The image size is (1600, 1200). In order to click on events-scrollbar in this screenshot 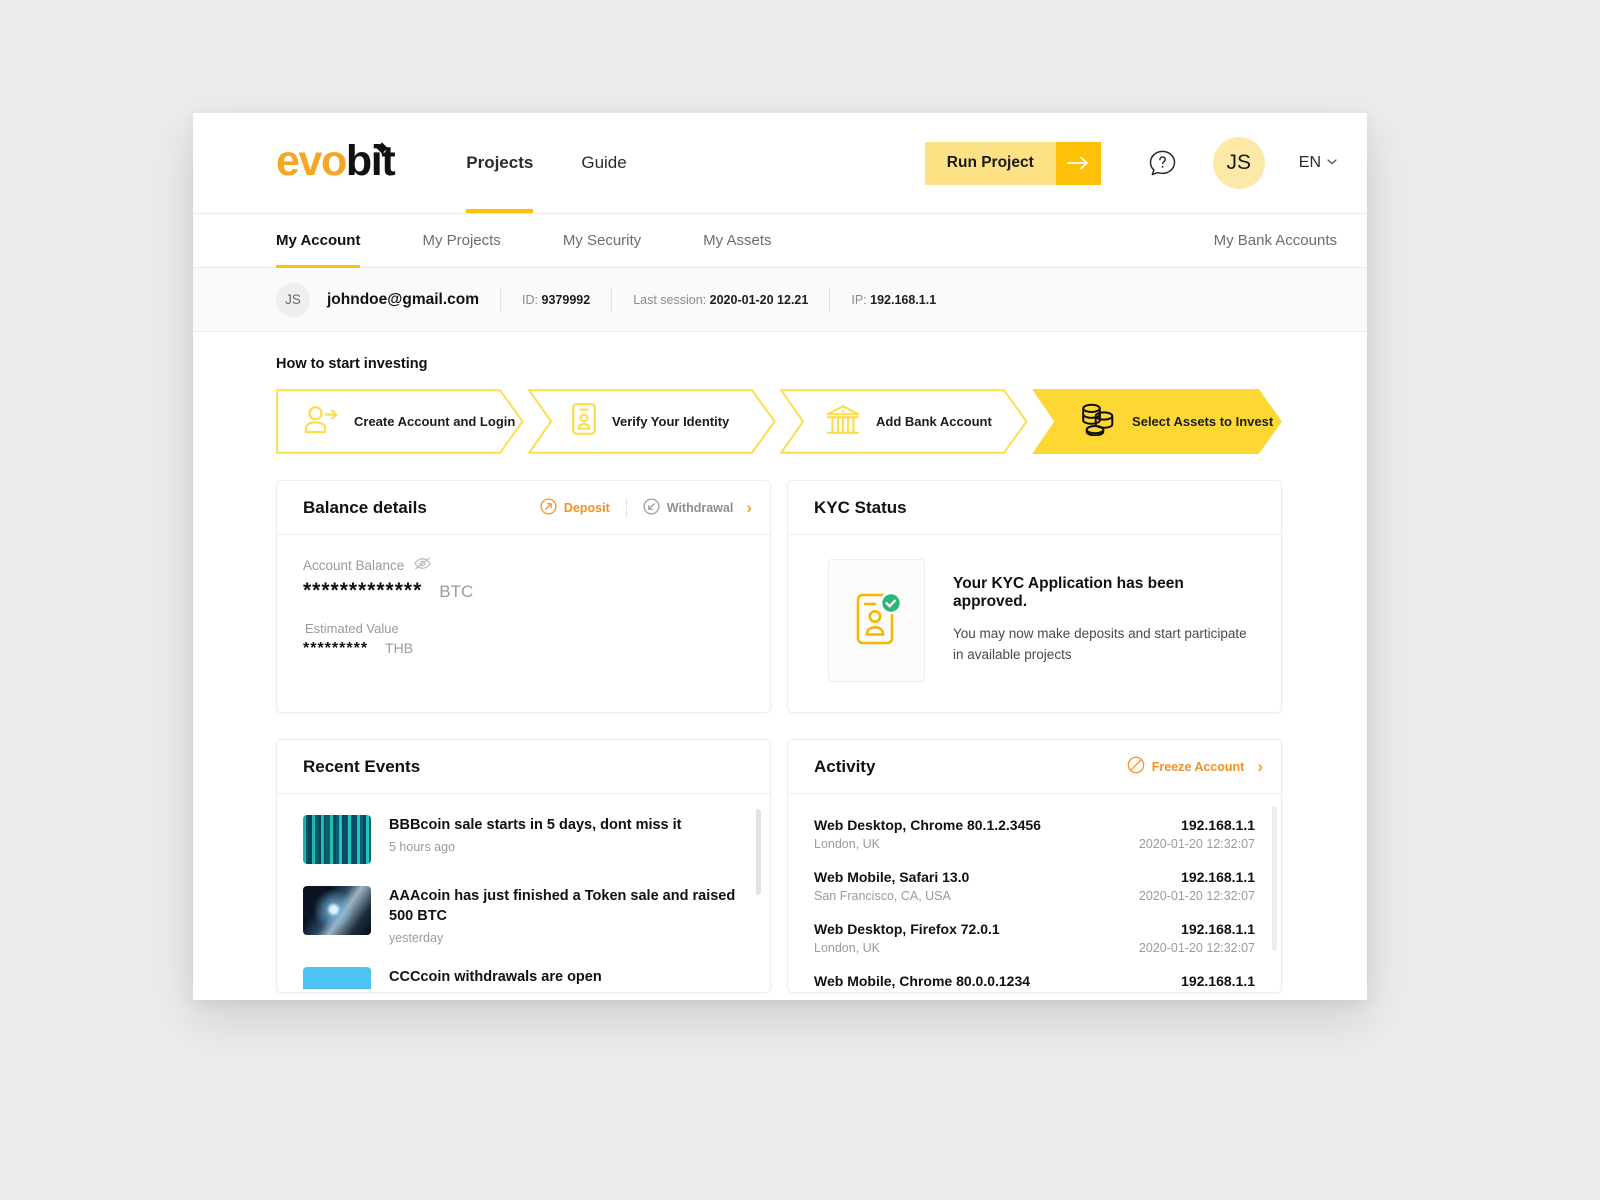, I will do `click(758, 852)`.